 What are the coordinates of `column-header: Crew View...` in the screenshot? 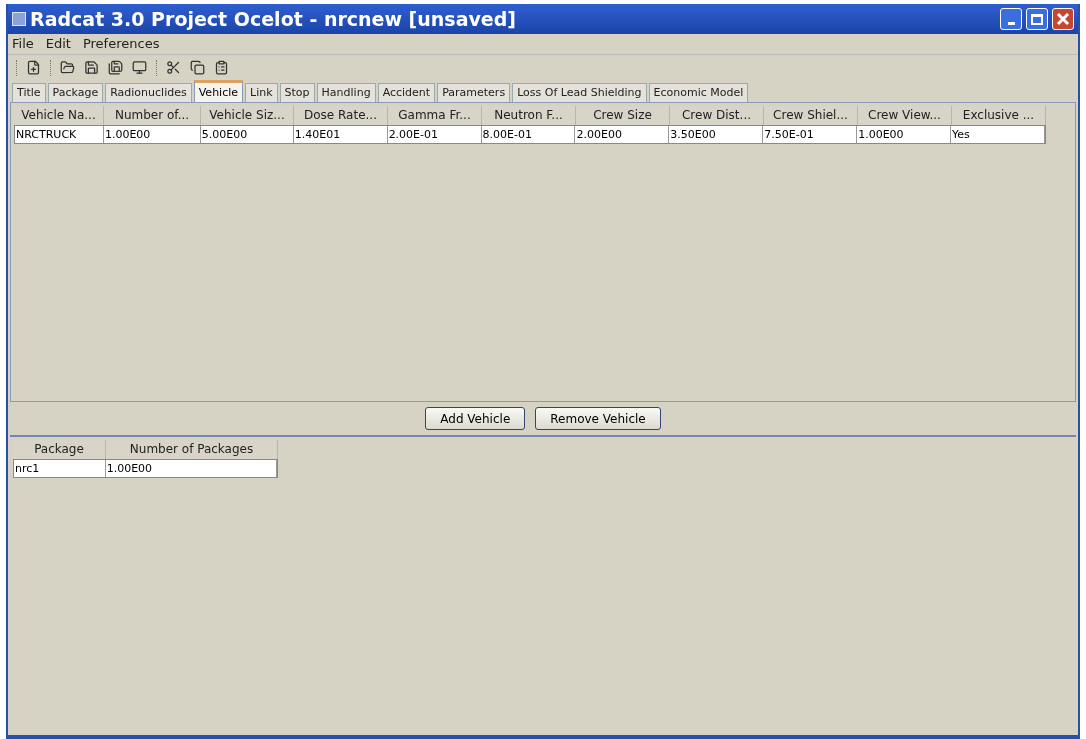 It's located at (905, 115).